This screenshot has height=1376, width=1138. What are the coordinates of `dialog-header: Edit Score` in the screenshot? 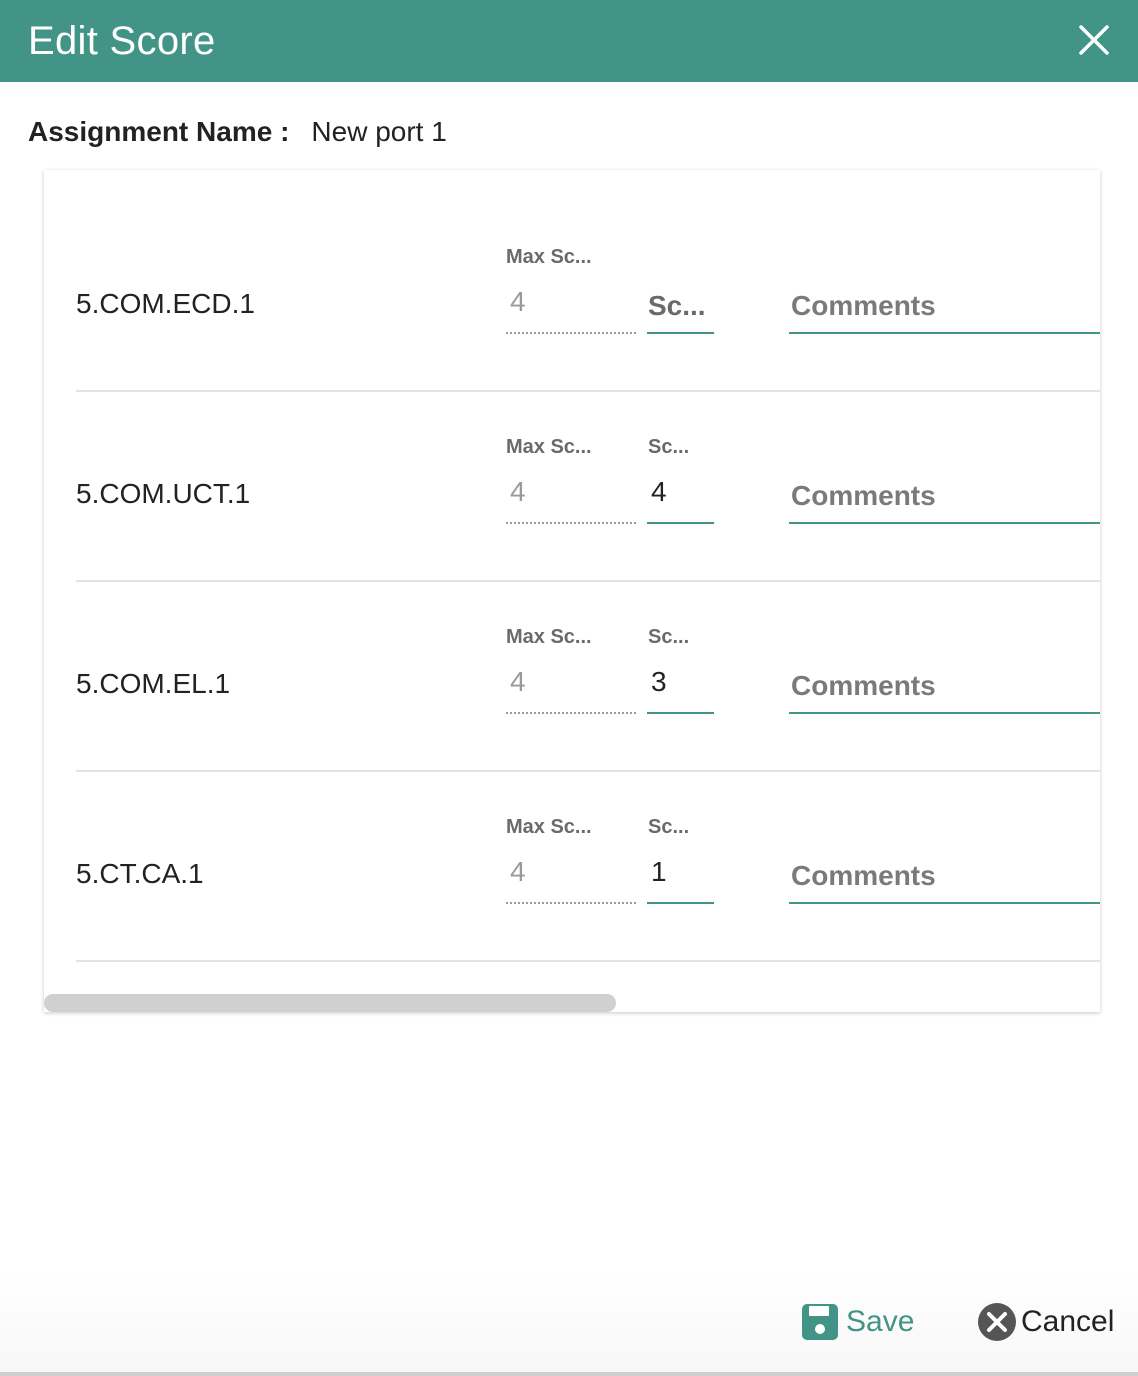 It's located at (569, 41).